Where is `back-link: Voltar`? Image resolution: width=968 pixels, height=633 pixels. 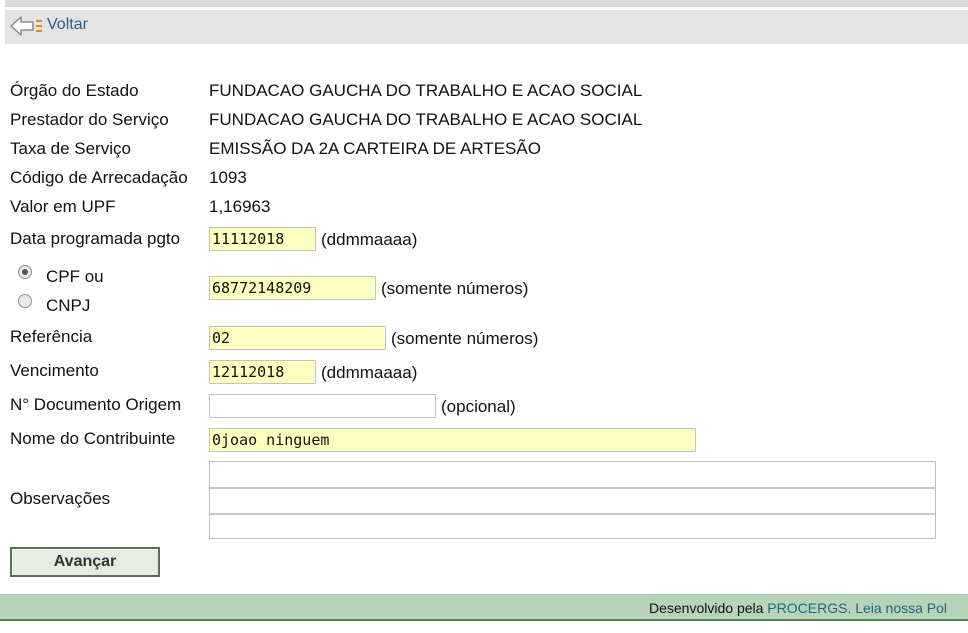
back-link: Voltar is located at coordinates (67, 25).